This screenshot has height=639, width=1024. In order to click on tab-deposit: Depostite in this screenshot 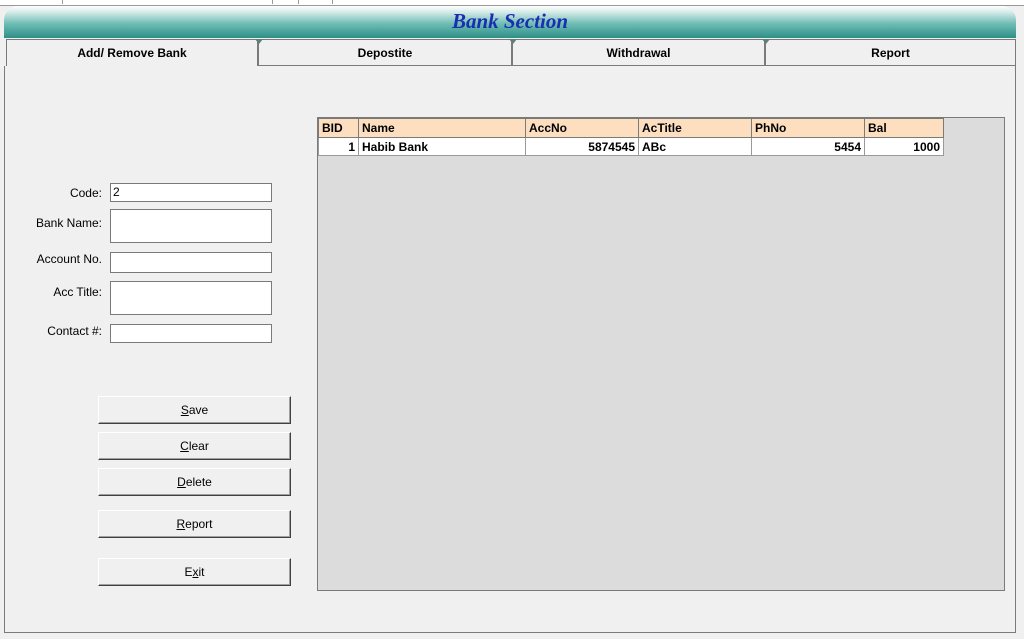, I will do `click(383, 52)`.